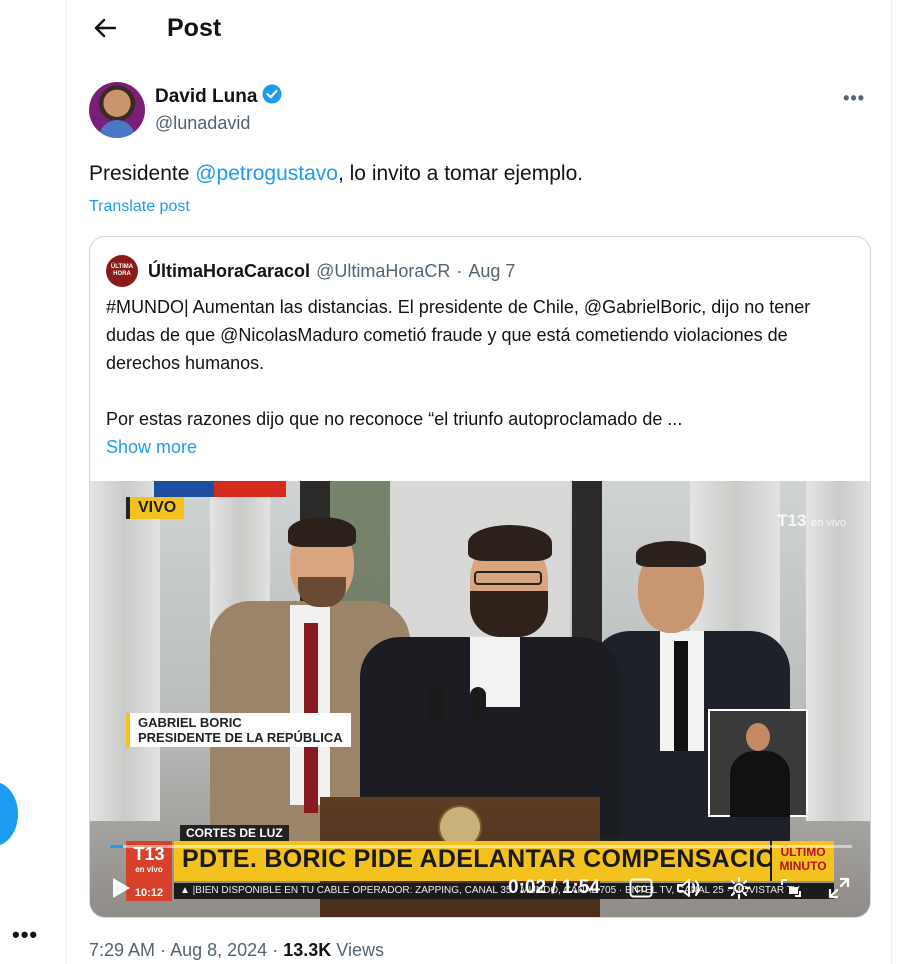 The width and height of the screenshot is (920, 964). Describe the element at coordinates (33, 482) in the screenshot. I see `left-rail: •••` at that location.